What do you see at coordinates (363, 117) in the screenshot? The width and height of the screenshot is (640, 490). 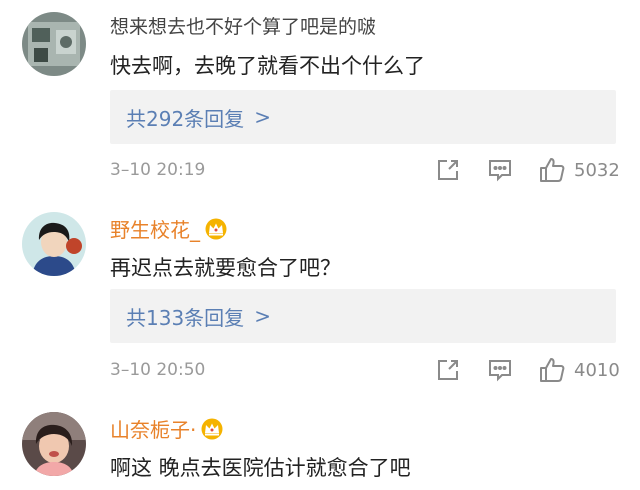 I see `view-replies-button: 共292条回复 >` at bounding box center [363, 117].